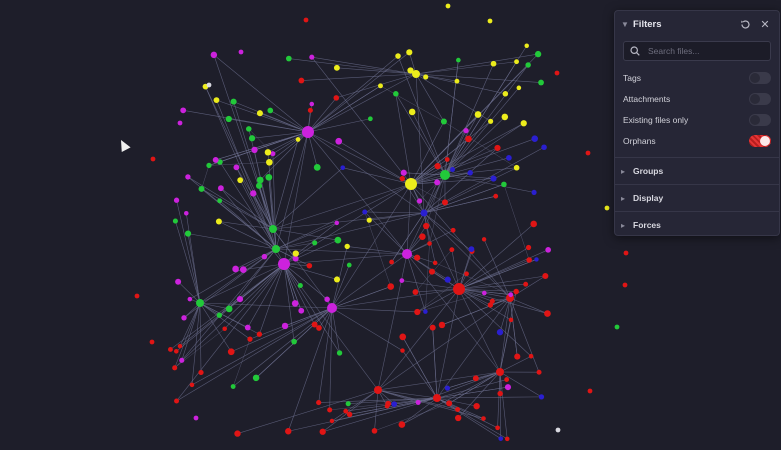 This screenshot has height=450, width=781. What do you see at coordinates (760, 140) in the screenshot?
I see `orphans-toggle` at bounding box center [760, 140].